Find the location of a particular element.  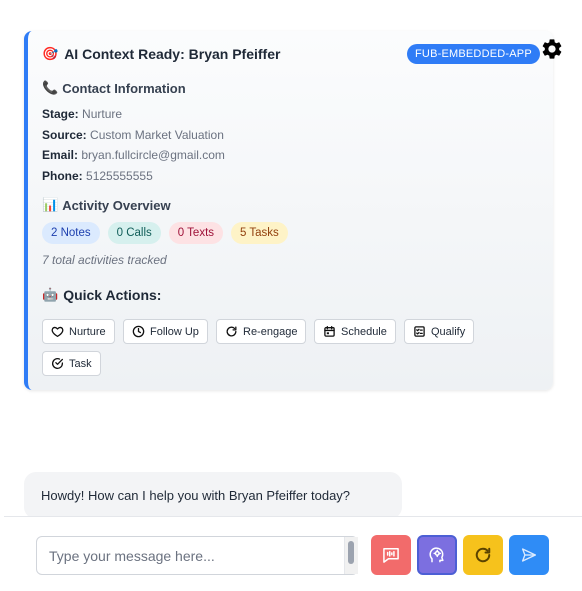

tasks-count-badge: 5 Tasks is located at coordinates (259, 233).